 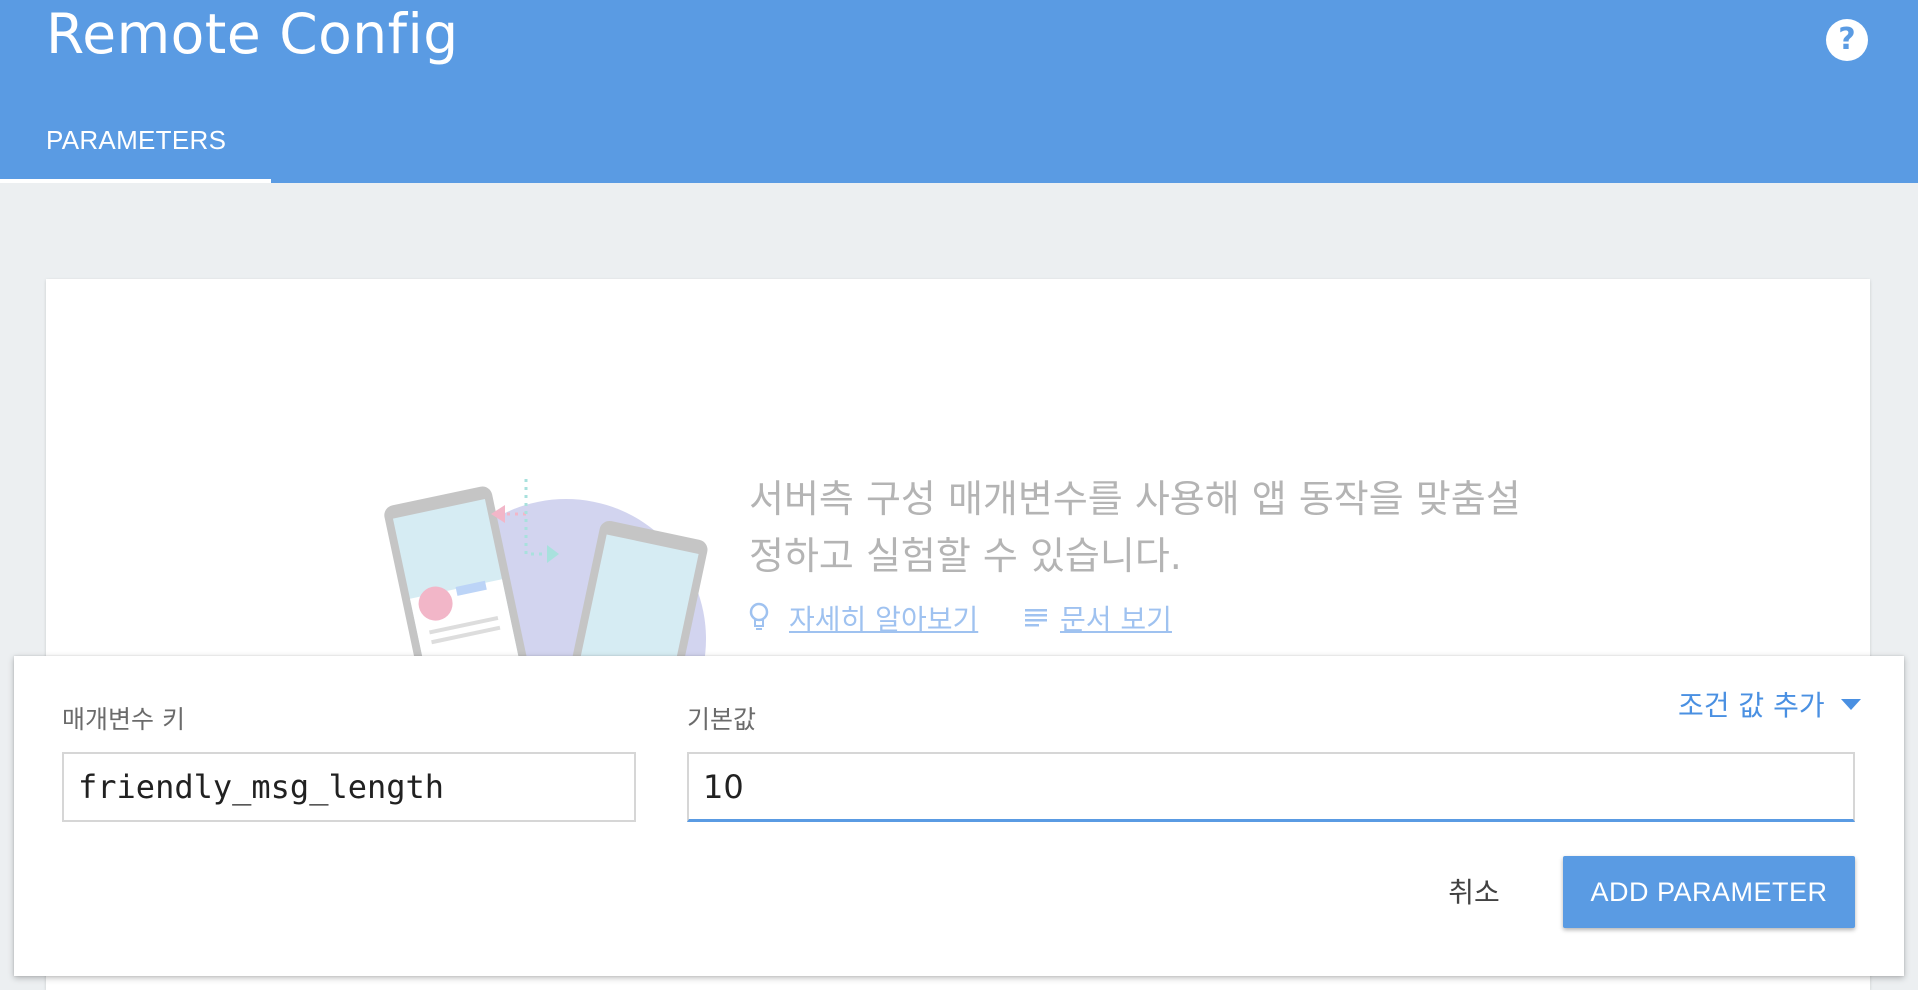 What do you see at coordinates (136, 140) in the screenshot?
I see `tab-parameters-label: PARAMETERS` at bounding box center [136, 140].